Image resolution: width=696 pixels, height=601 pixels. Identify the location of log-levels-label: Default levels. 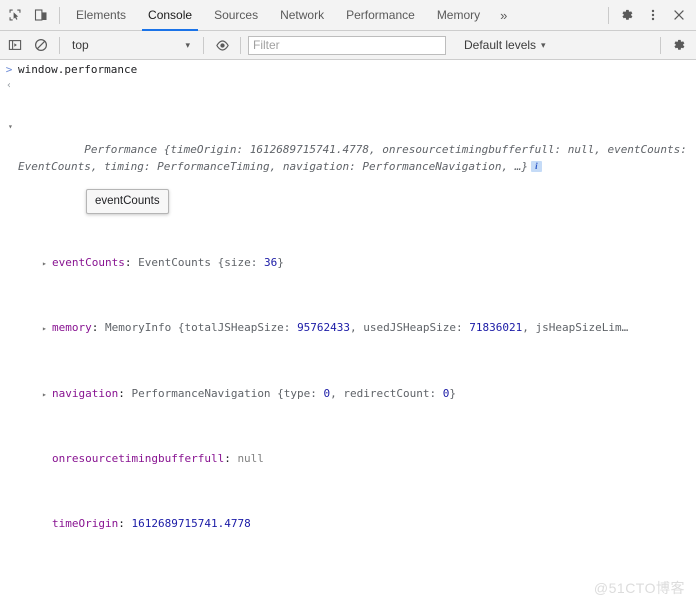
(500, 45).